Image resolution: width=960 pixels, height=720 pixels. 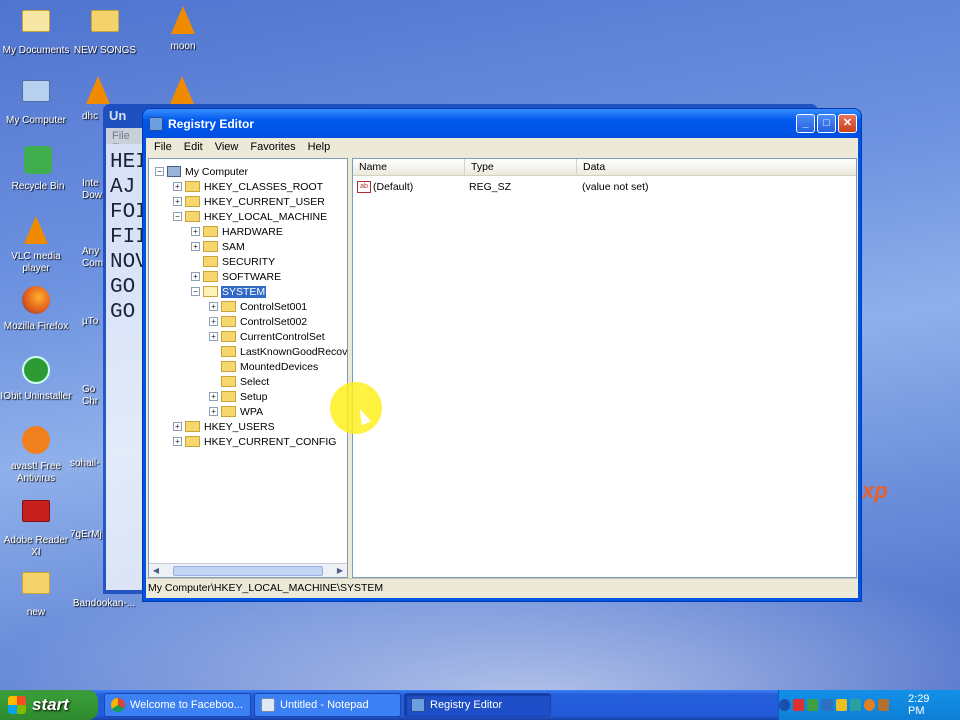 I want to click on tree-node-hkey-classes-root: + HKEY_CLASSES_ROOT, so click(x=248, y=186).